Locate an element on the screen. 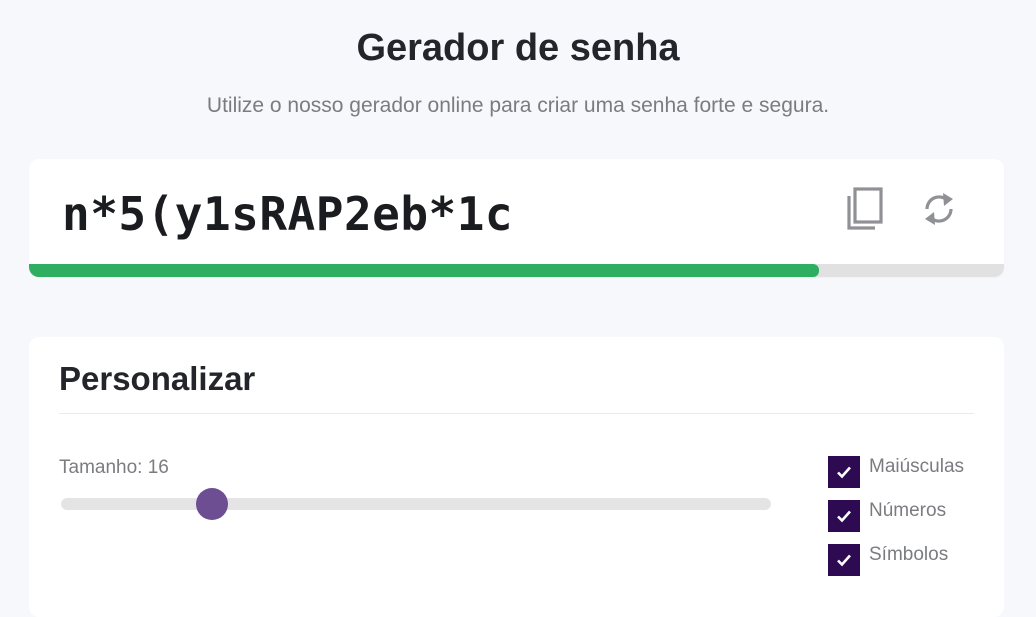 This screenshot has height=617, width=1036. copy-button is located at coordinates (865, 209).